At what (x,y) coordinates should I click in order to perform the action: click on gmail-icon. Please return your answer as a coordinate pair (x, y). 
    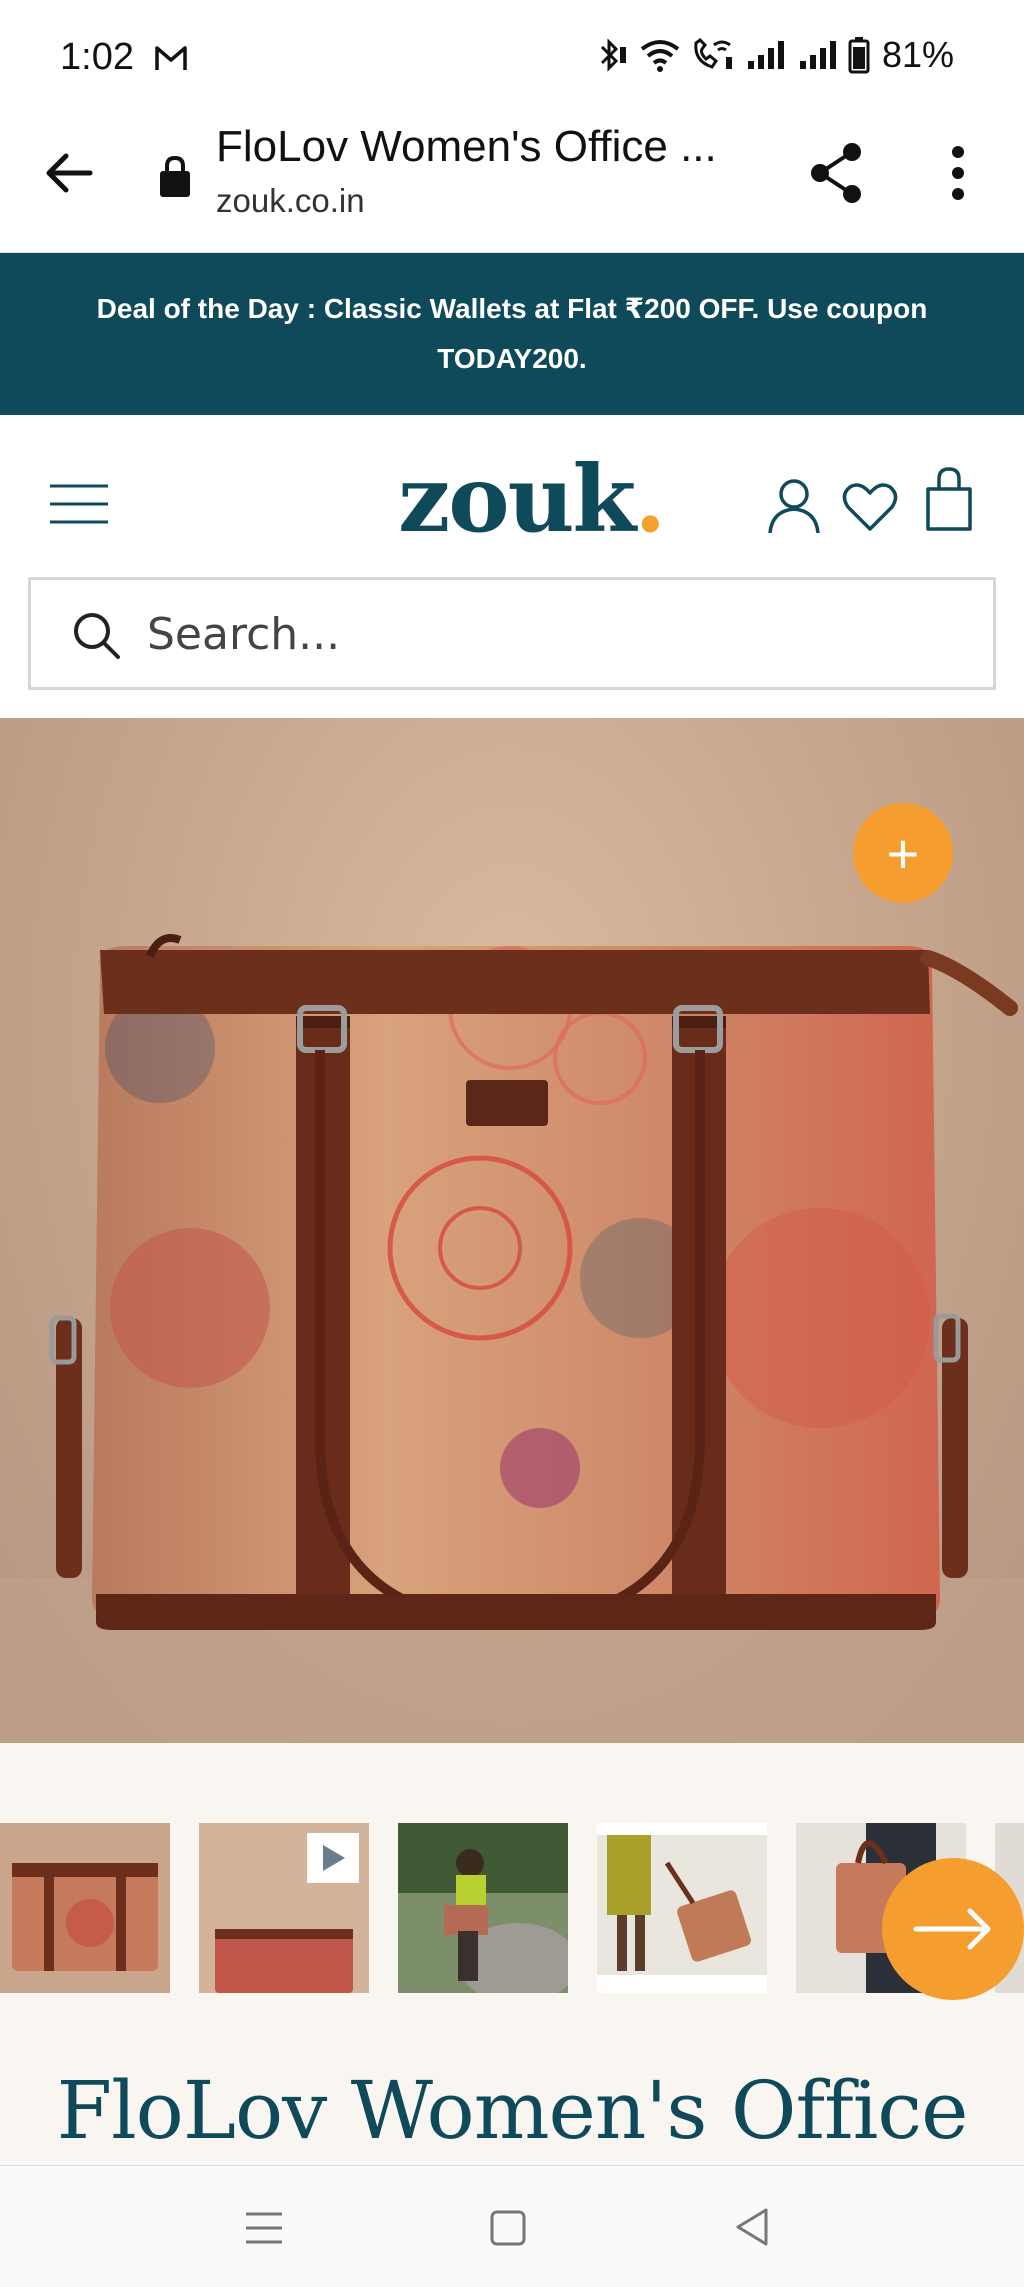
    Looking at the image, I should click on (171, 58).